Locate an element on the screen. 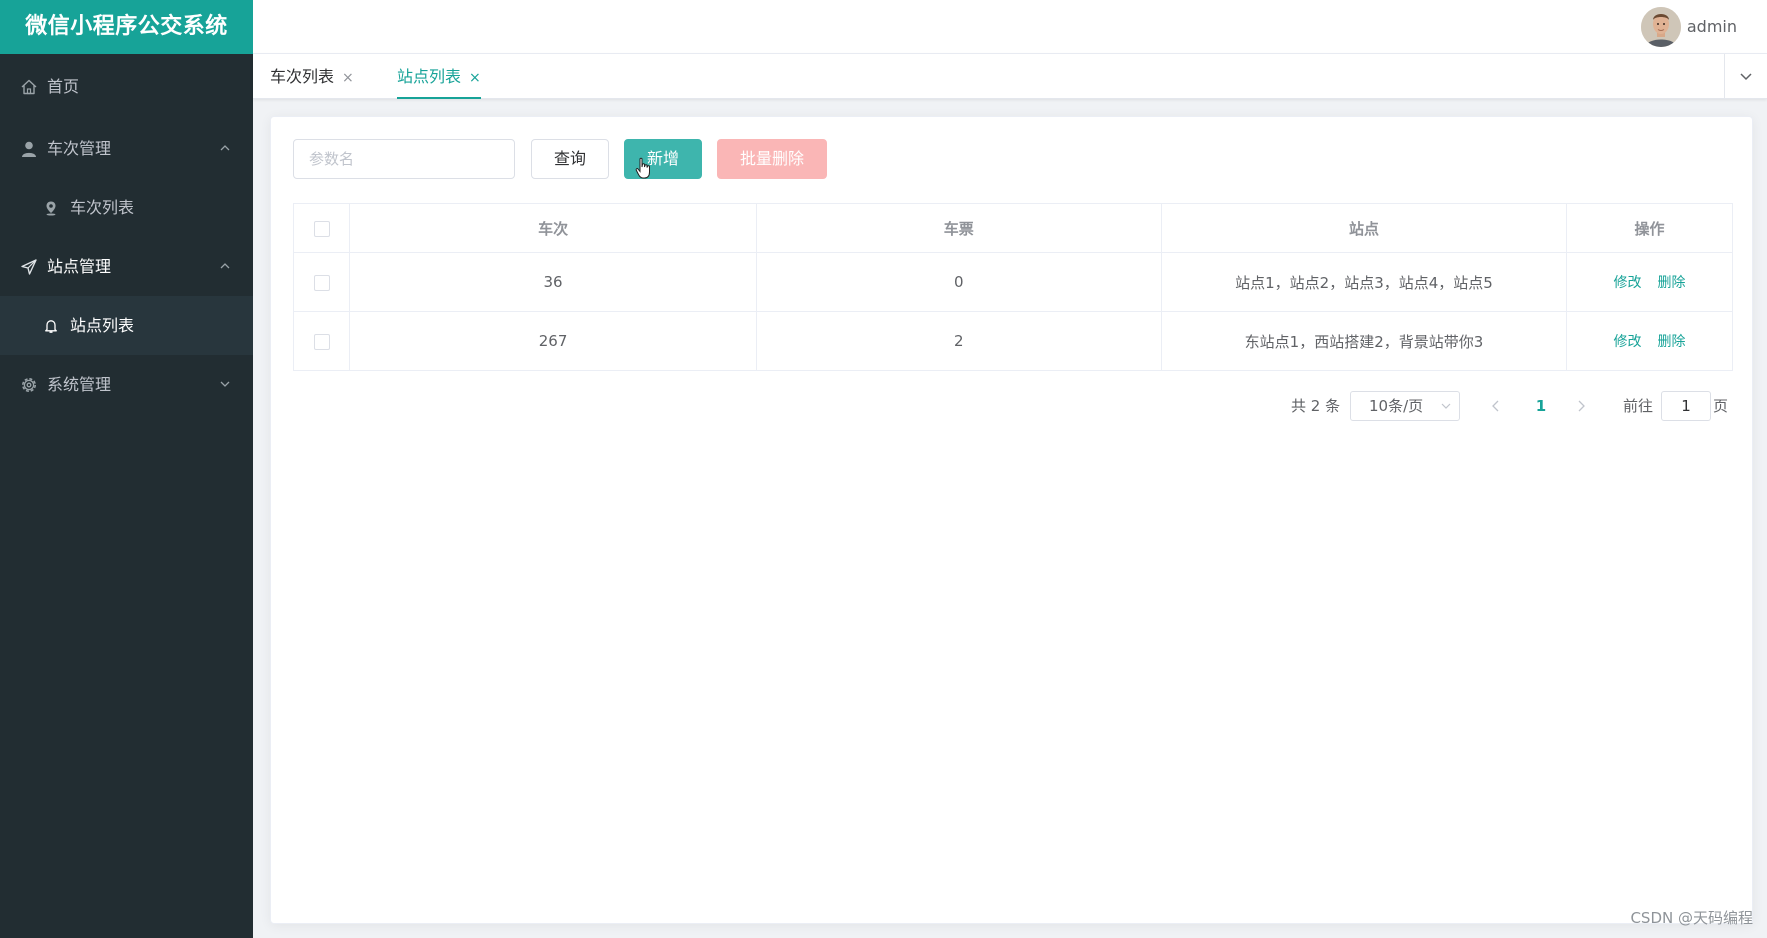 The width and height of the screenshot is (1767, 938). sidebar-item-label: 站点列表 is located at coordinates (102, 325).